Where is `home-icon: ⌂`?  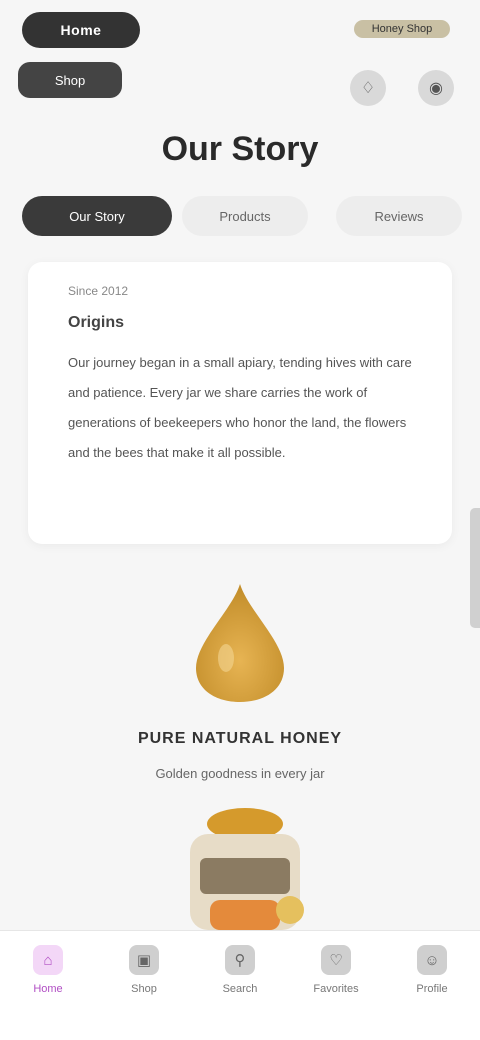 home-icon: ⌂ is located at coordinates (48, 960).